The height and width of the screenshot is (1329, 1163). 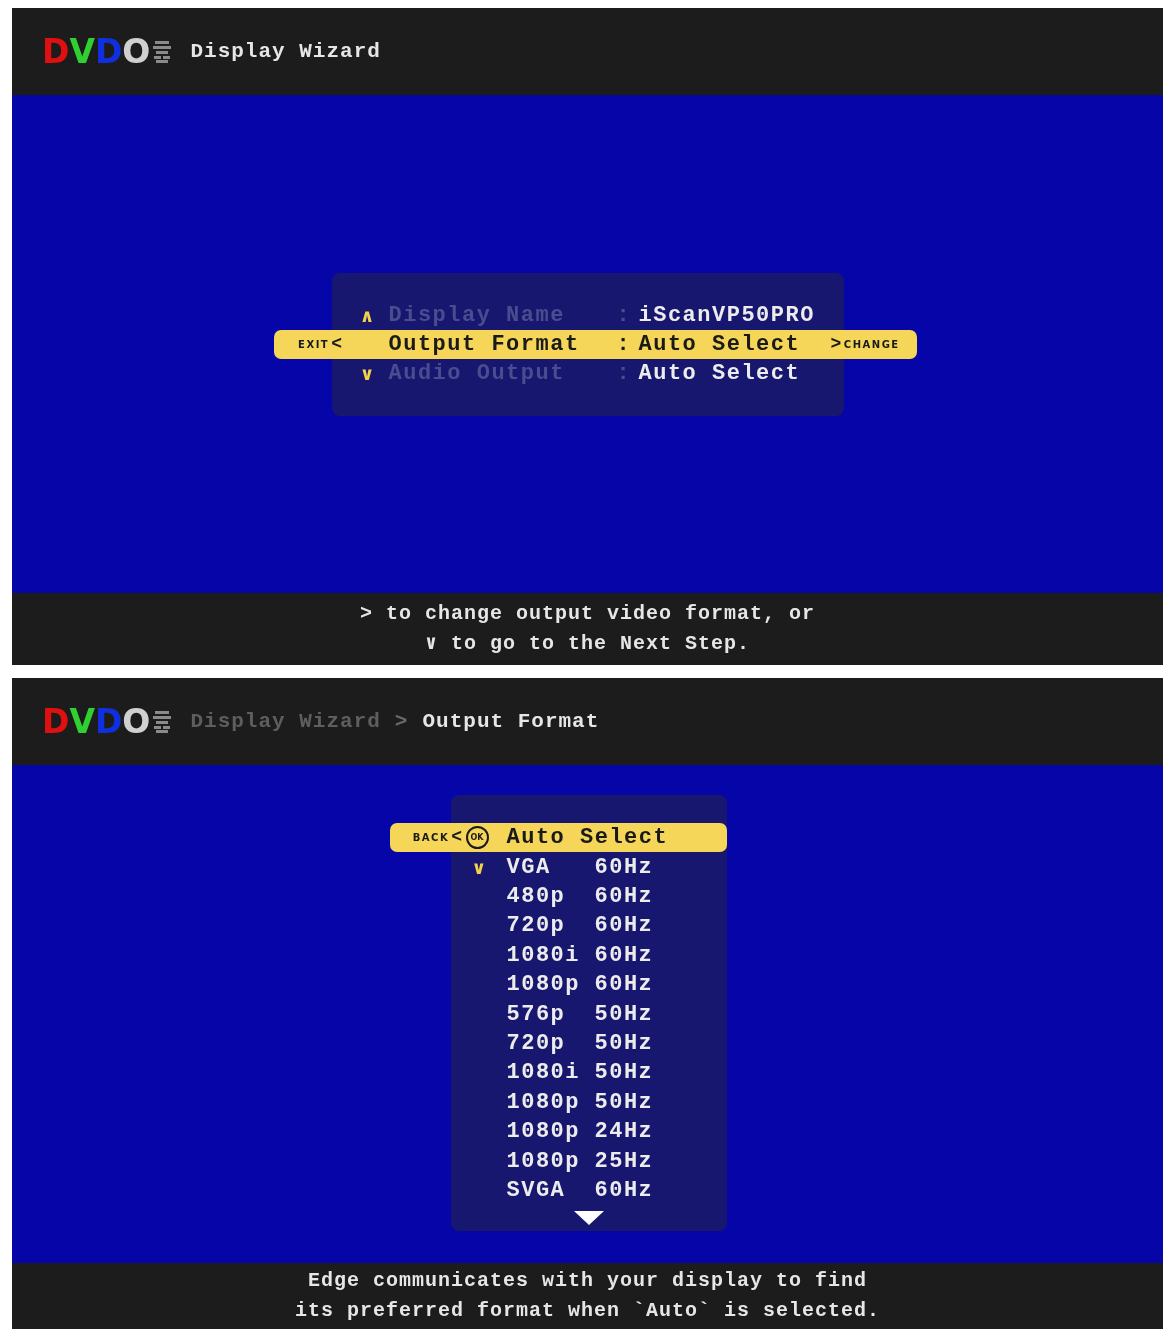 I want to click on format-option: 1080i 50Hz, so click(x=558, y=1073).